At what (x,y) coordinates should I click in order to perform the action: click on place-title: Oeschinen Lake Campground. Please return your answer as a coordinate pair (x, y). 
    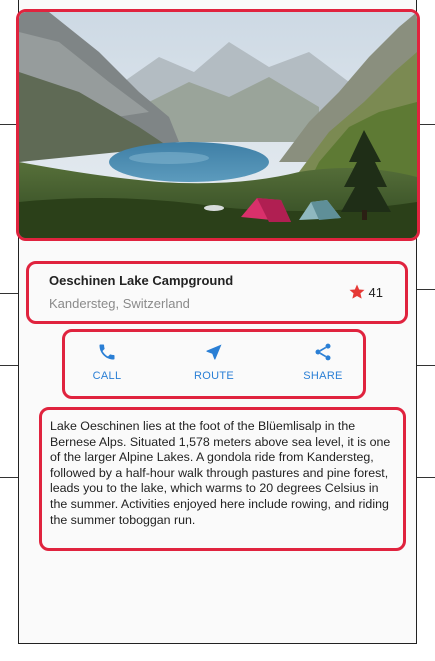
    Looking at the image, I should click on (141, 280).